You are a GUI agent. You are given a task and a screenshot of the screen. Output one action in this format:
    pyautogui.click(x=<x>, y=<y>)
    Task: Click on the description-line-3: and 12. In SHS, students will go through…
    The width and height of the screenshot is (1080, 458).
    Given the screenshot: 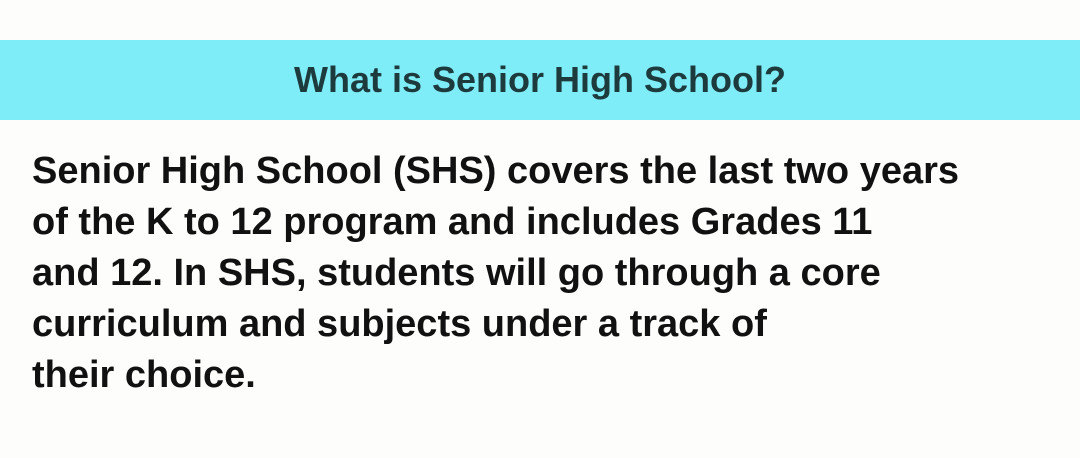 What is the action you would take?
    pyautogui.click(x=456, y=273)
    